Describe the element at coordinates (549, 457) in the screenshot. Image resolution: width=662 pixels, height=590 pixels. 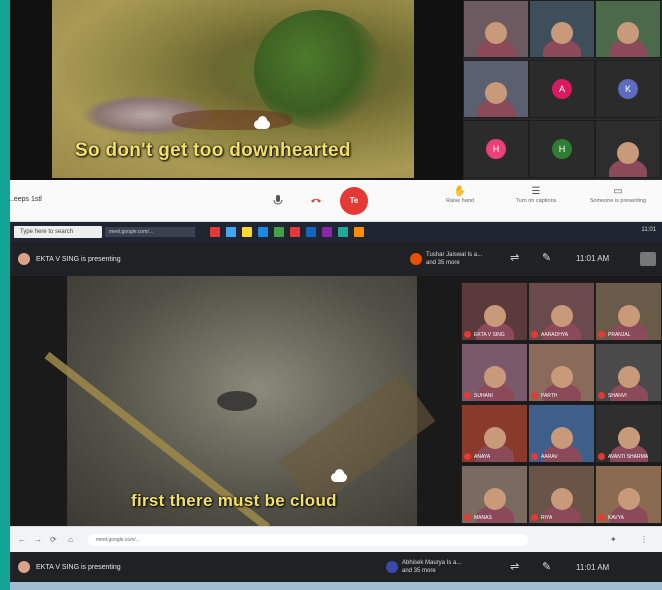
I see `participant-name: AARAV` at that location.